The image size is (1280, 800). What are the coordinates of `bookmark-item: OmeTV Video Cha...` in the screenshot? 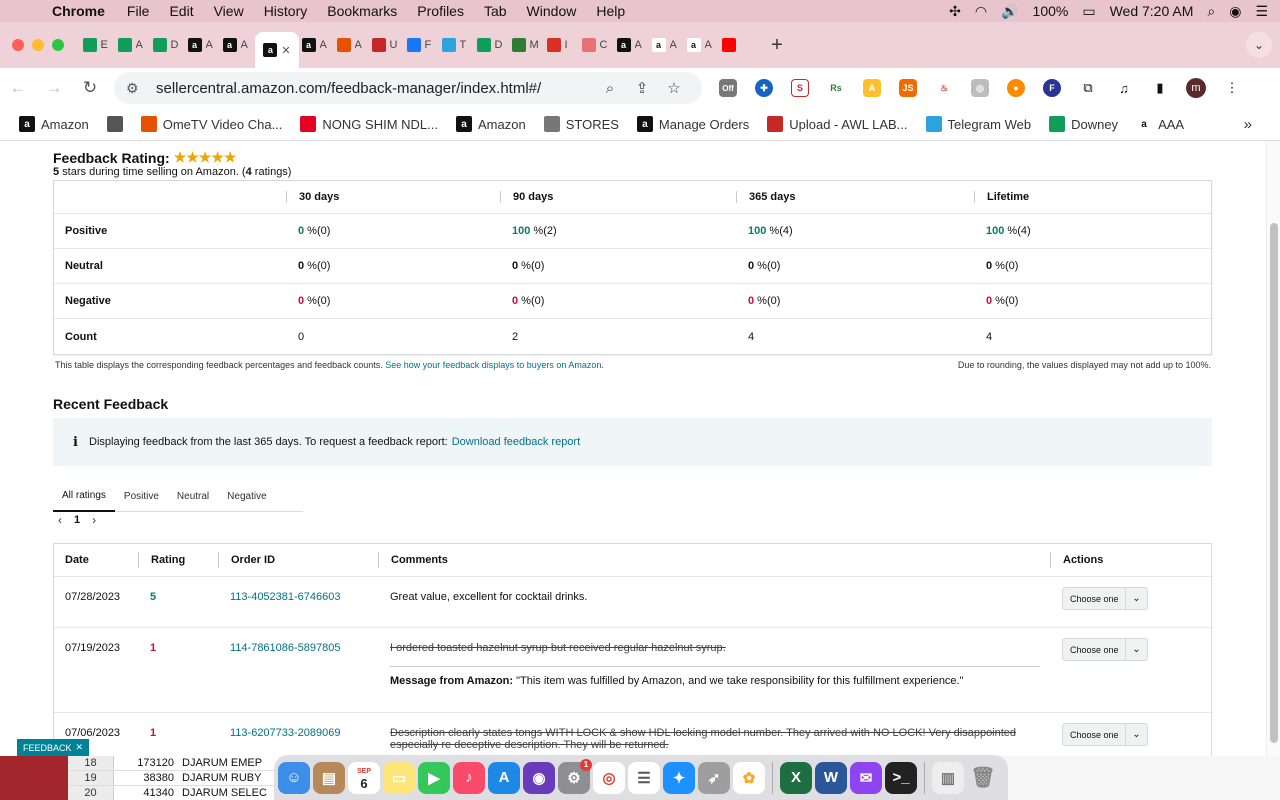 It's located at (212, 124).